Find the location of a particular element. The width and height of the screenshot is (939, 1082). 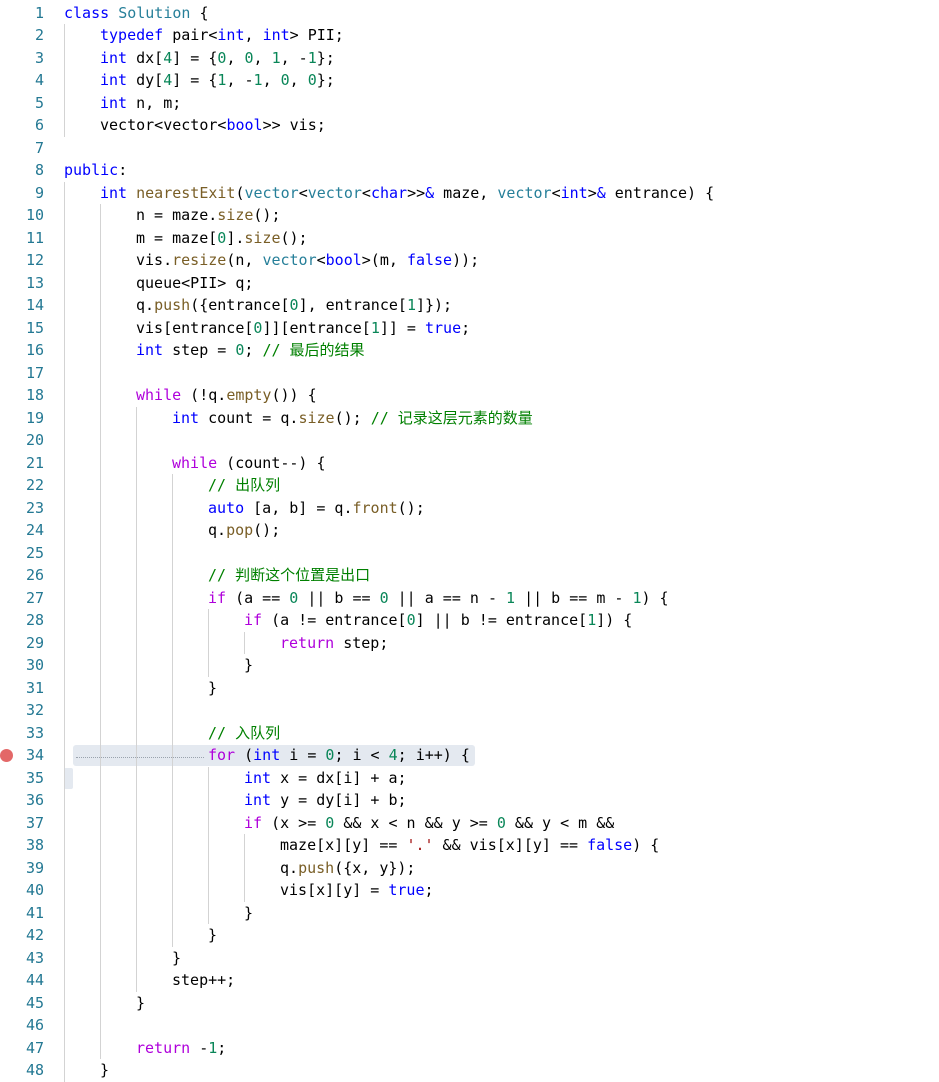

code-token: && vis[x][y] == is located at coordinates (510, 845).